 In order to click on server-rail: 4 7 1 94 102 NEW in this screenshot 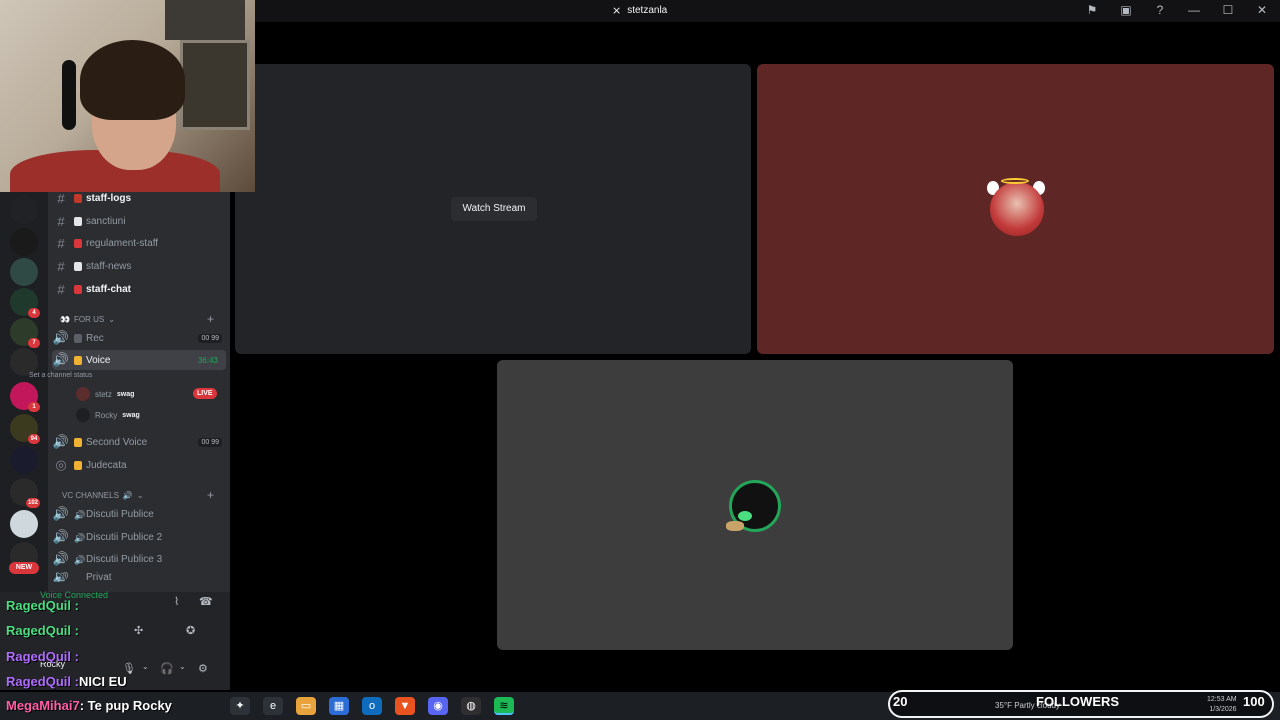, I will do `click(24, 392)`.